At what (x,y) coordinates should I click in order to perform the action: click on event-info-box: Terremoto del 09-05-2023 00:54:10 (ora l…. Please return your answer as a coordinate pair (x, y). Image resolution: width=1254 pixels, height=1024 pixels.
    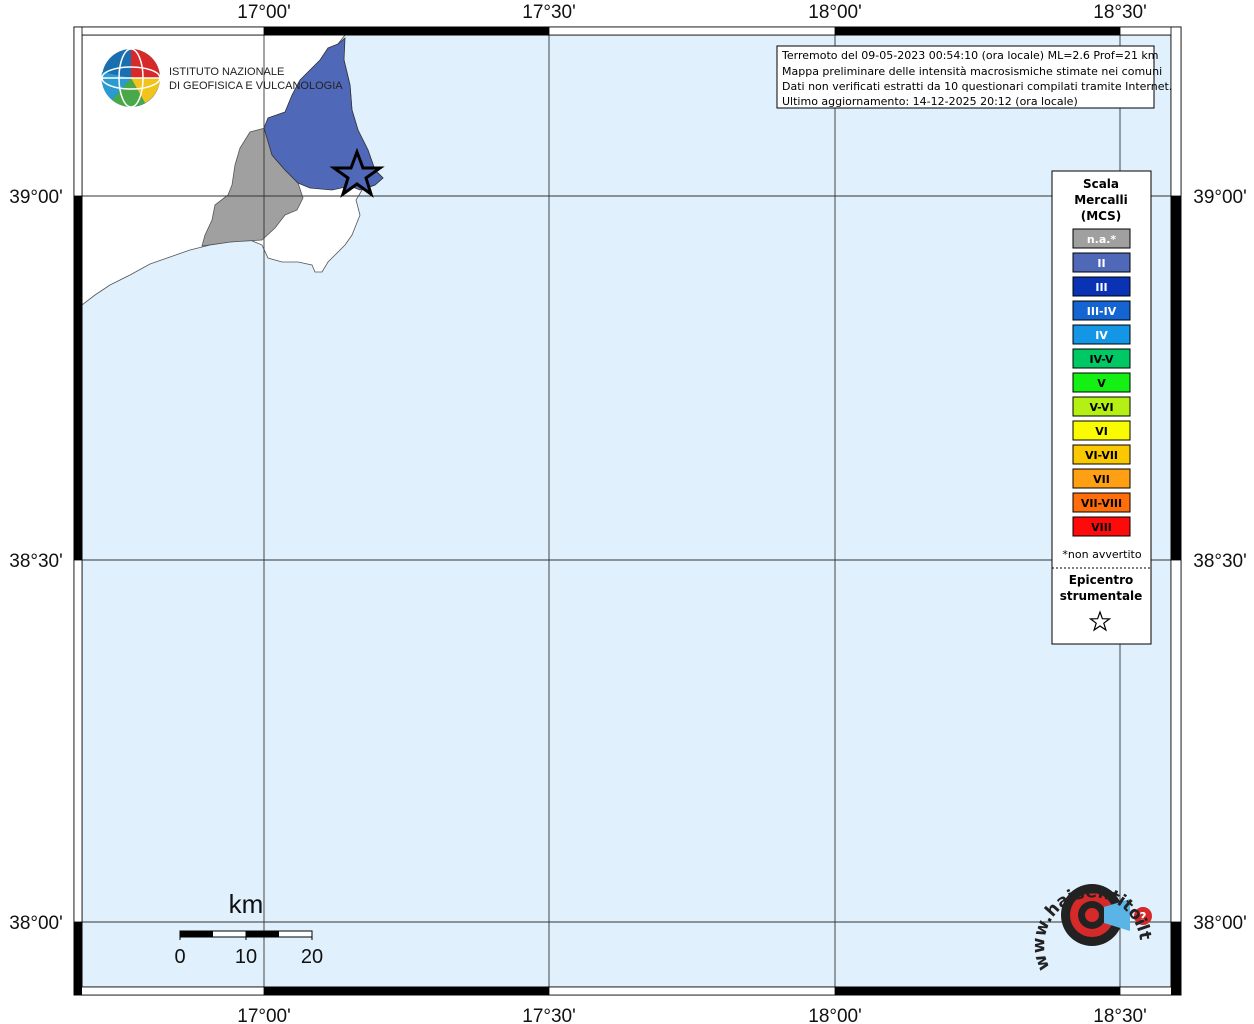
    Looking at the image, I should click on (974, 77).